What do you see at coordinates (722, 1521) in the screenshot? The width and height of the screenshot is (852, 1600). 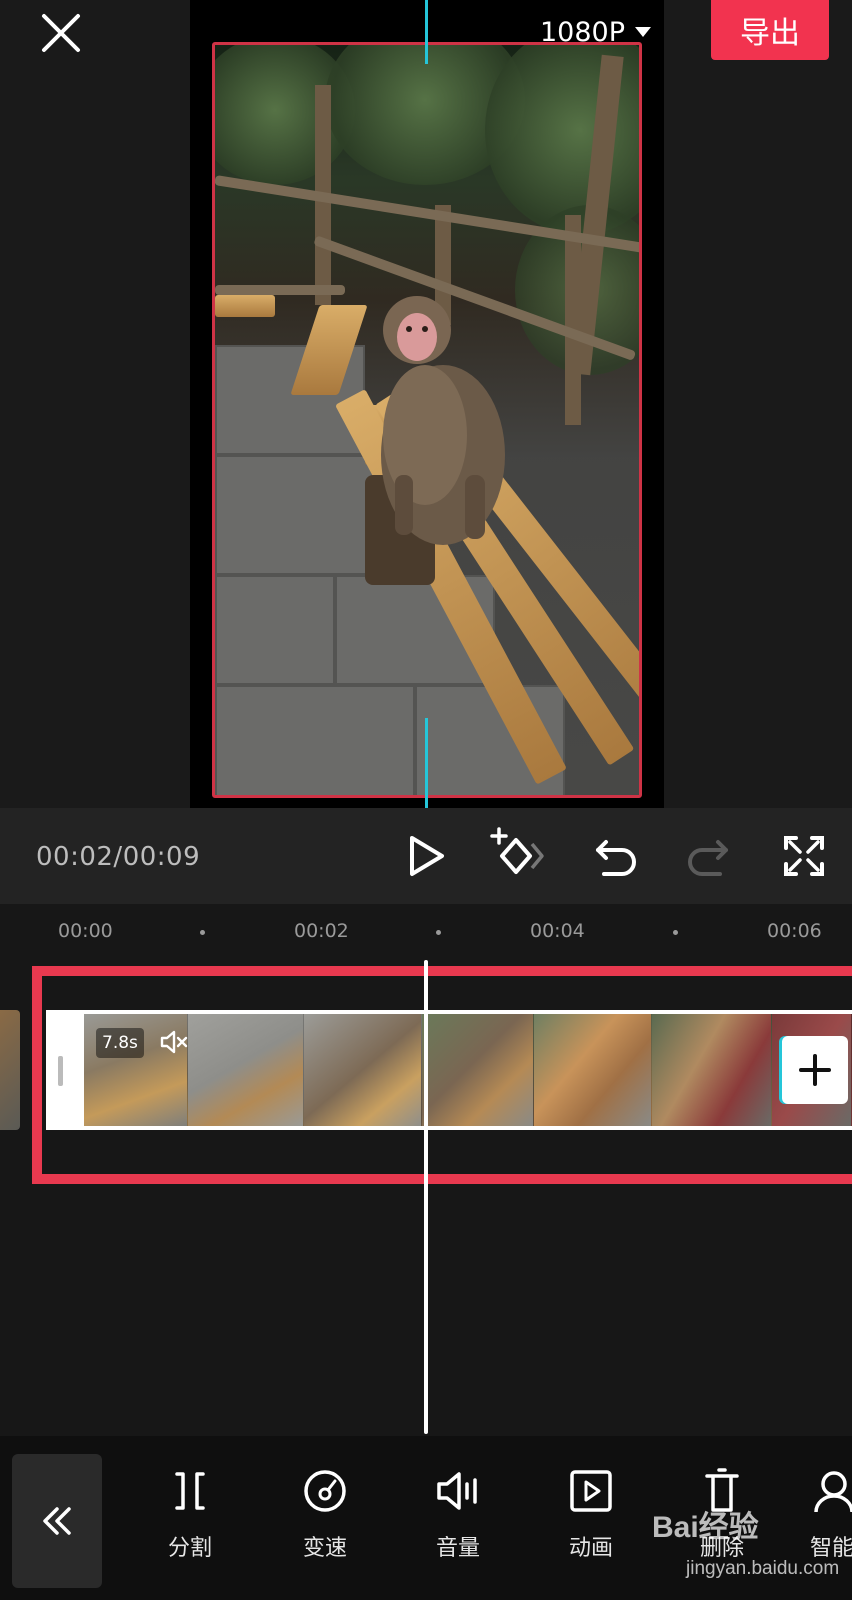 I see `tool-delete: 删除` at bounding box center [722, 1521].